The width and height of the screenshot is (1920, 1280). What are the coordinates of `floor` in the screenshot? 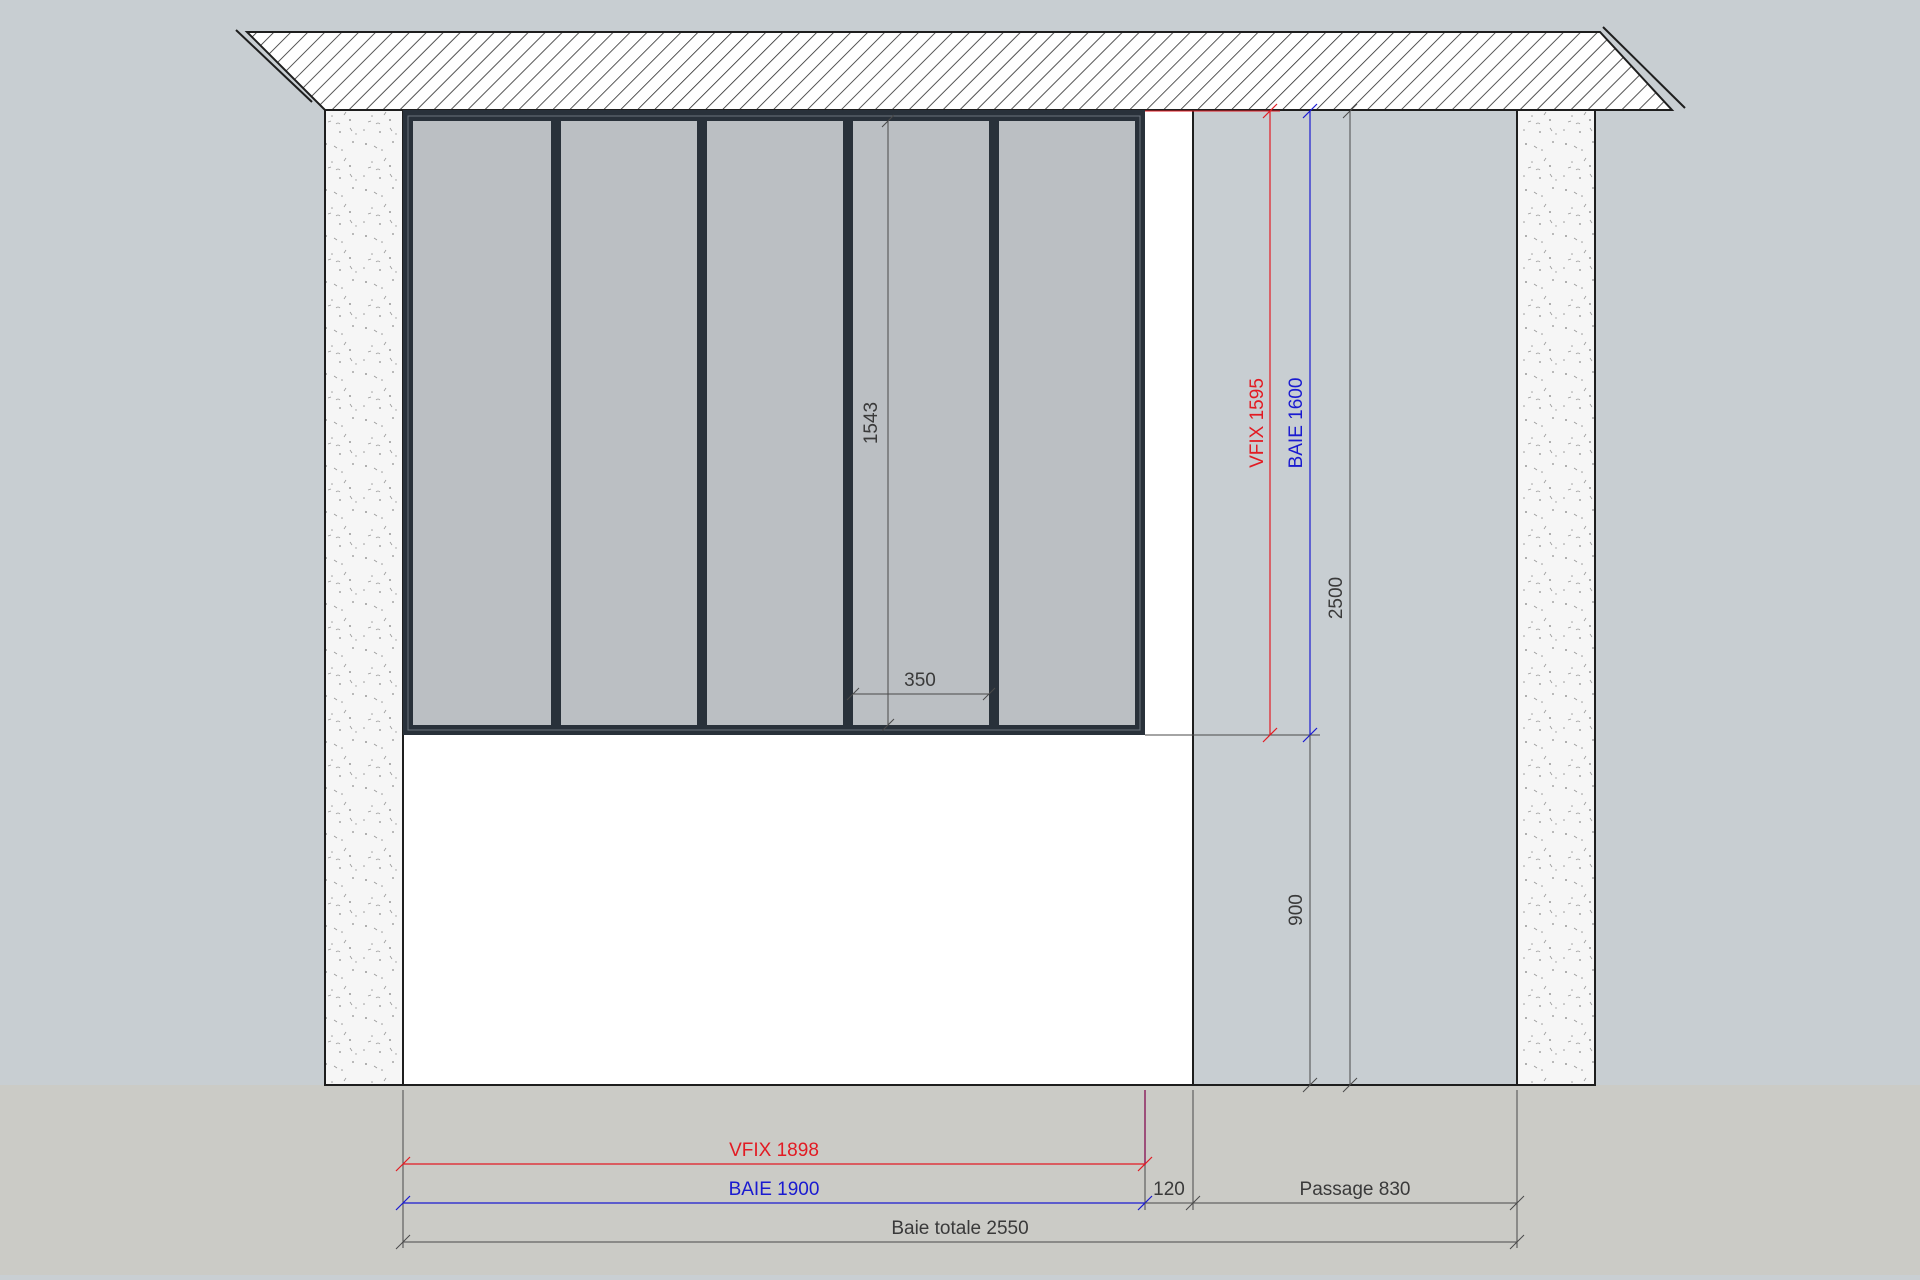 It's located at (960, 1180).